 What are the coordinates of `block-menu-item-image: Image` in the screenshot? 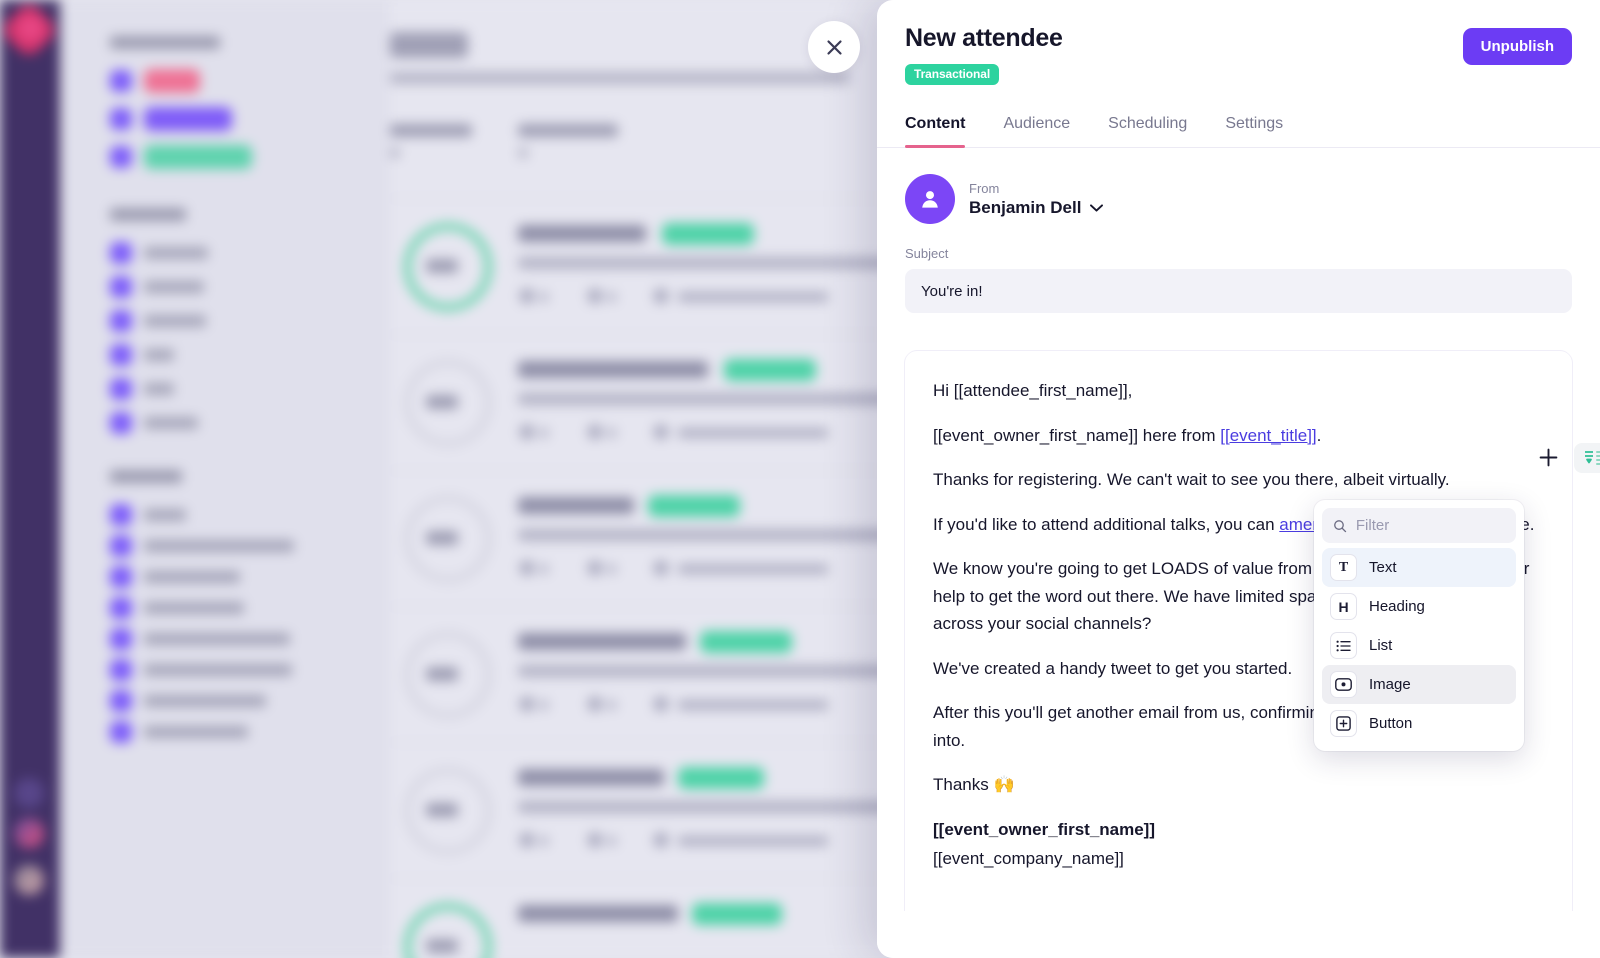 It's located at (1419, 684).